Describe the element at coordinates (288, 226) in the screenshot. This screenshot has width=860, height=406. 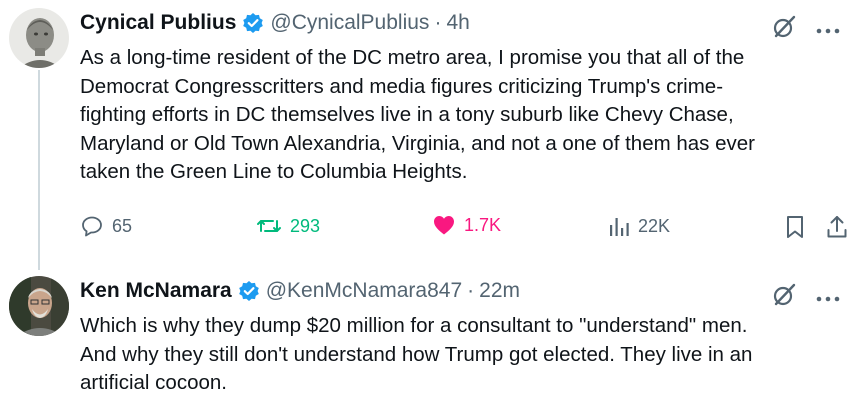
I see `repost-button: 293` at that location.